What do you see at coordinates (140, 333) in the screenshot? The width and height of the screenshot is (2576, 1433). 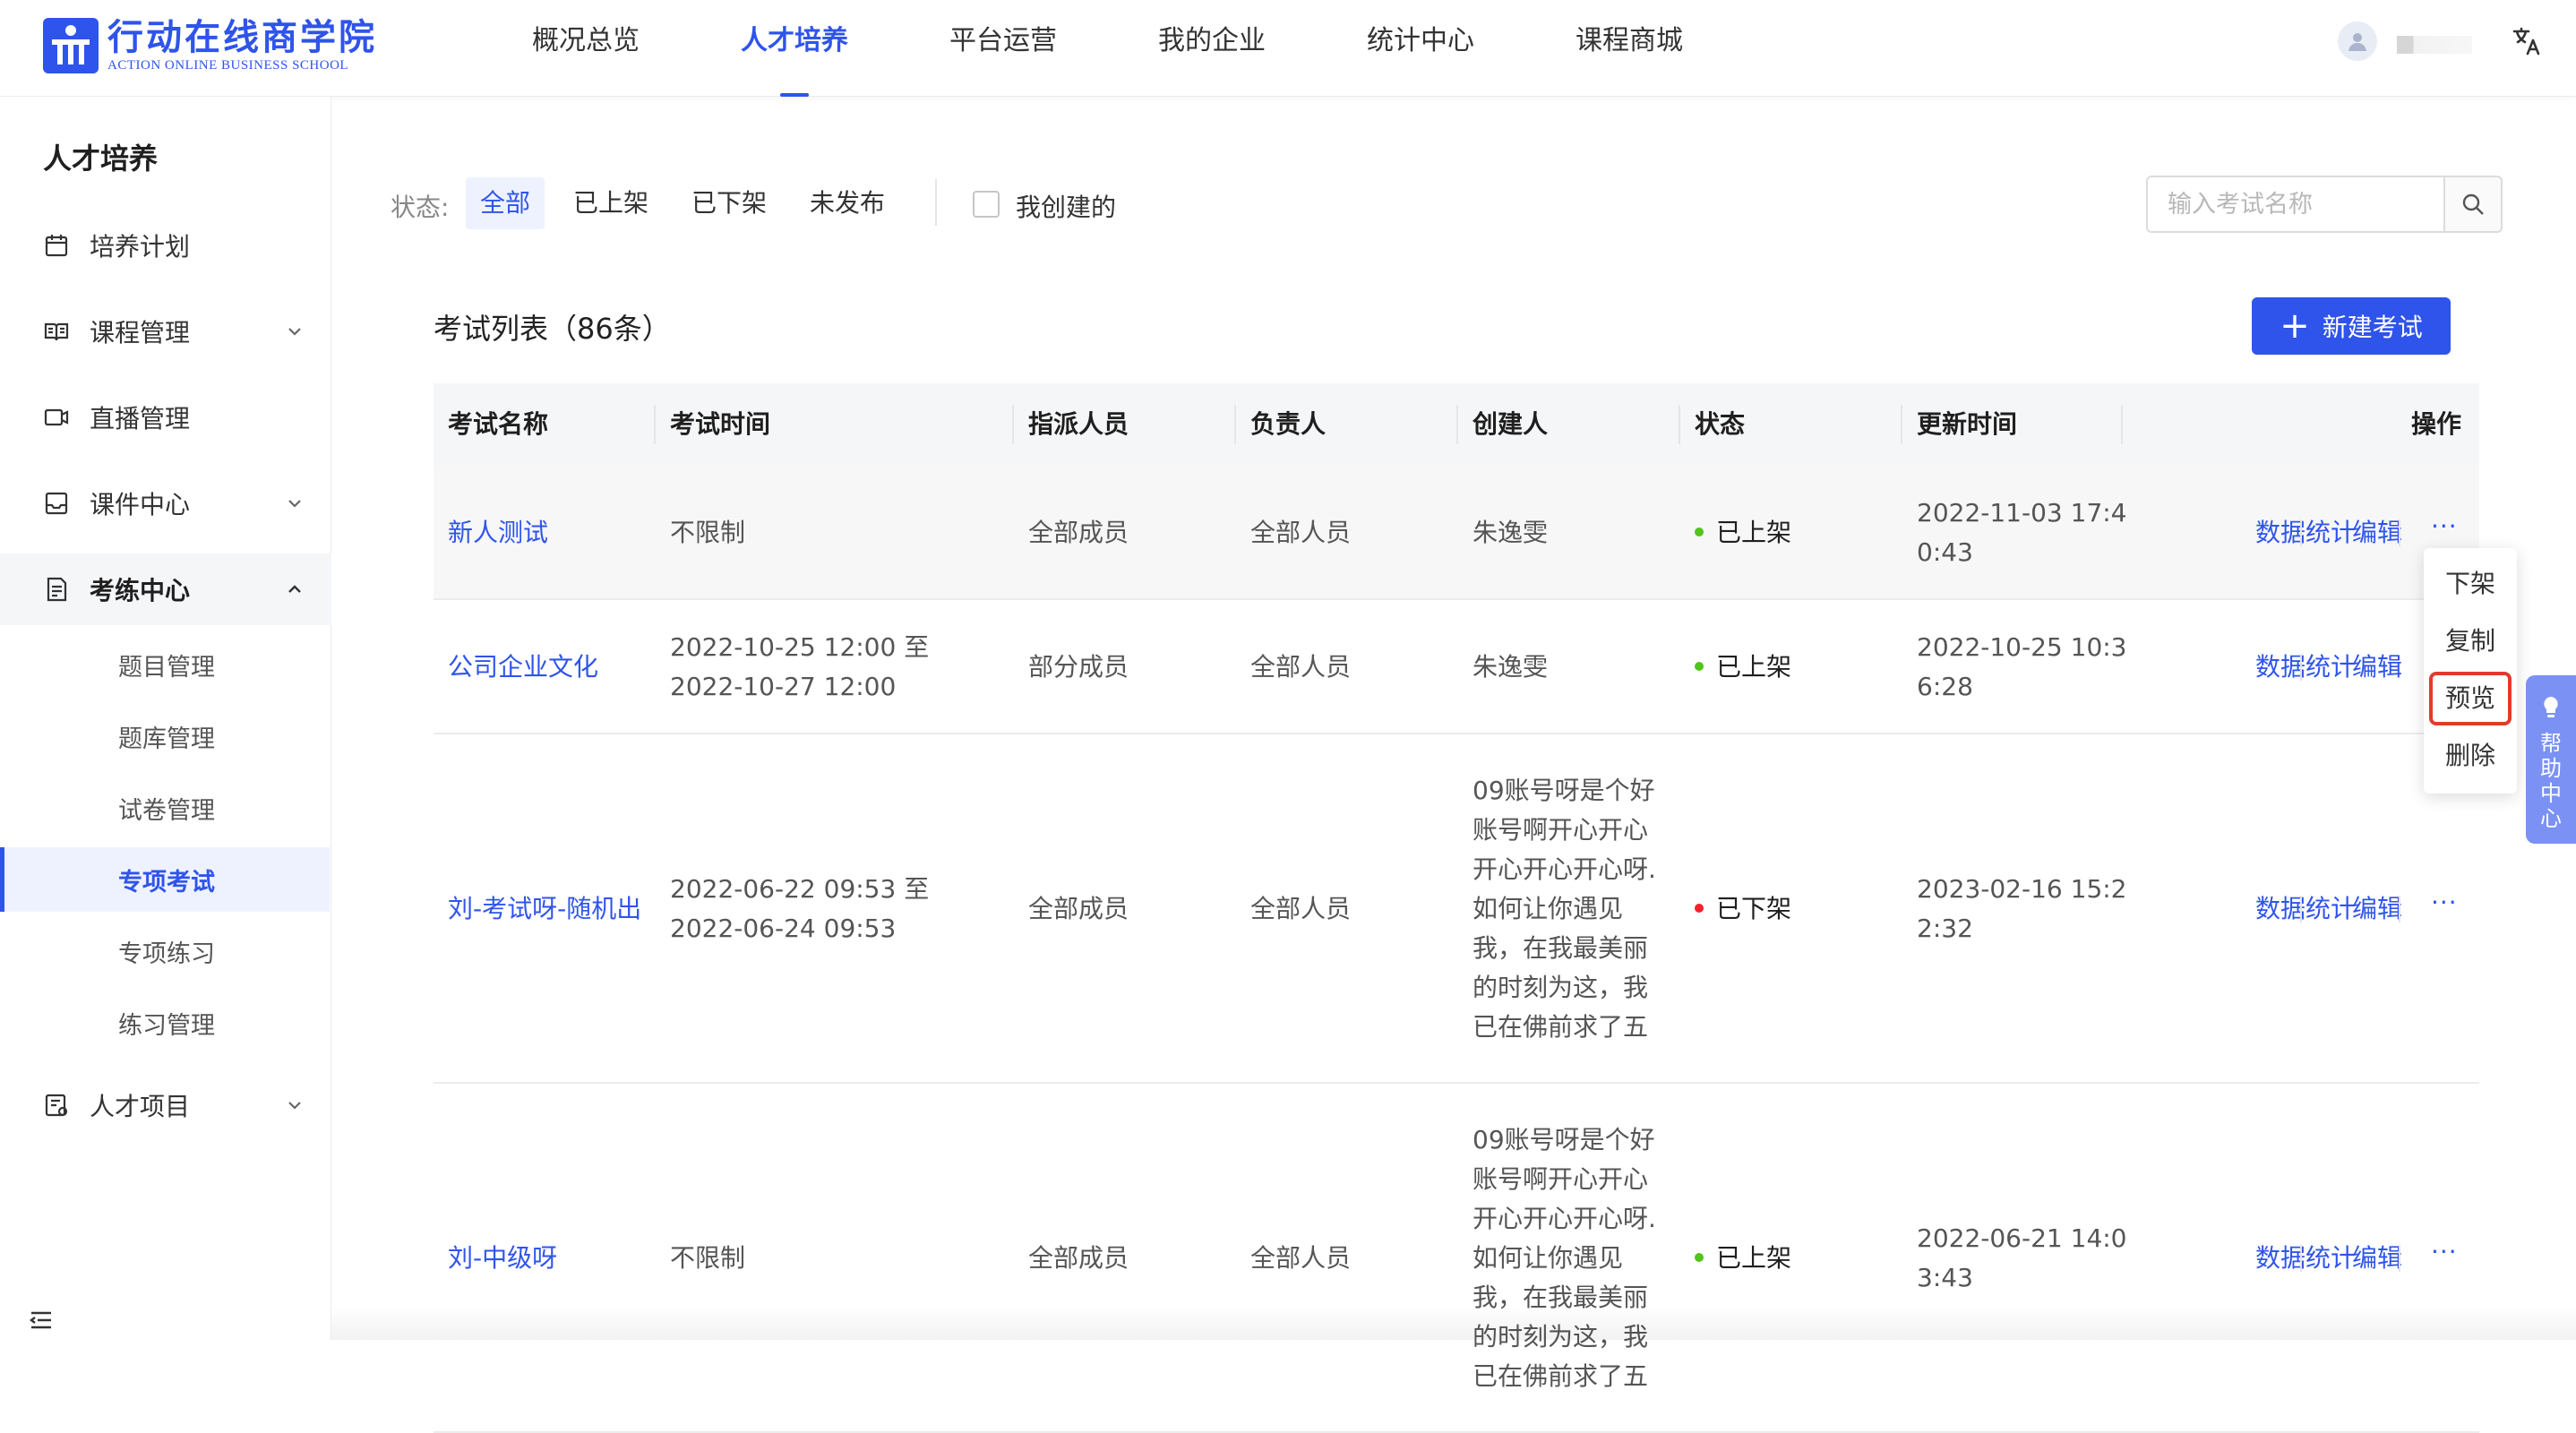 I see `sidebar-item-label: 课程管理` at bounding box center [140, 333].